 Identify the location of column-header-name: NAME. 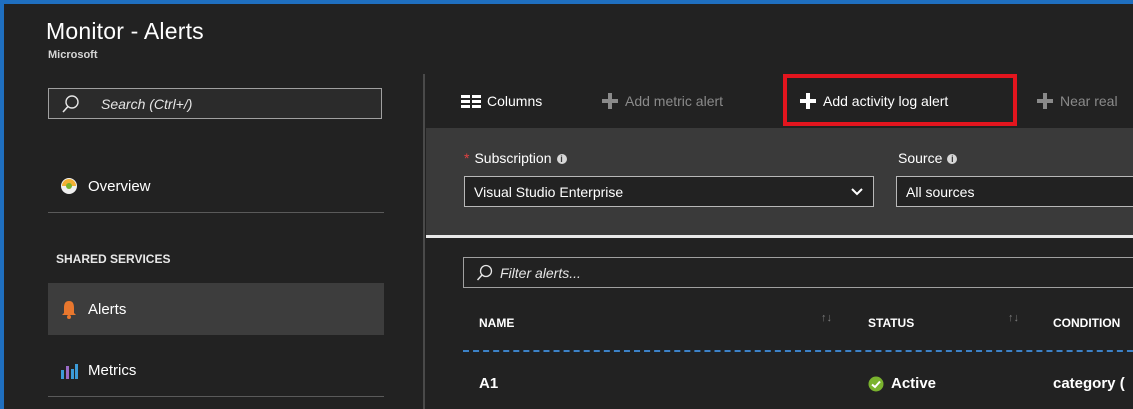
(496, 323).